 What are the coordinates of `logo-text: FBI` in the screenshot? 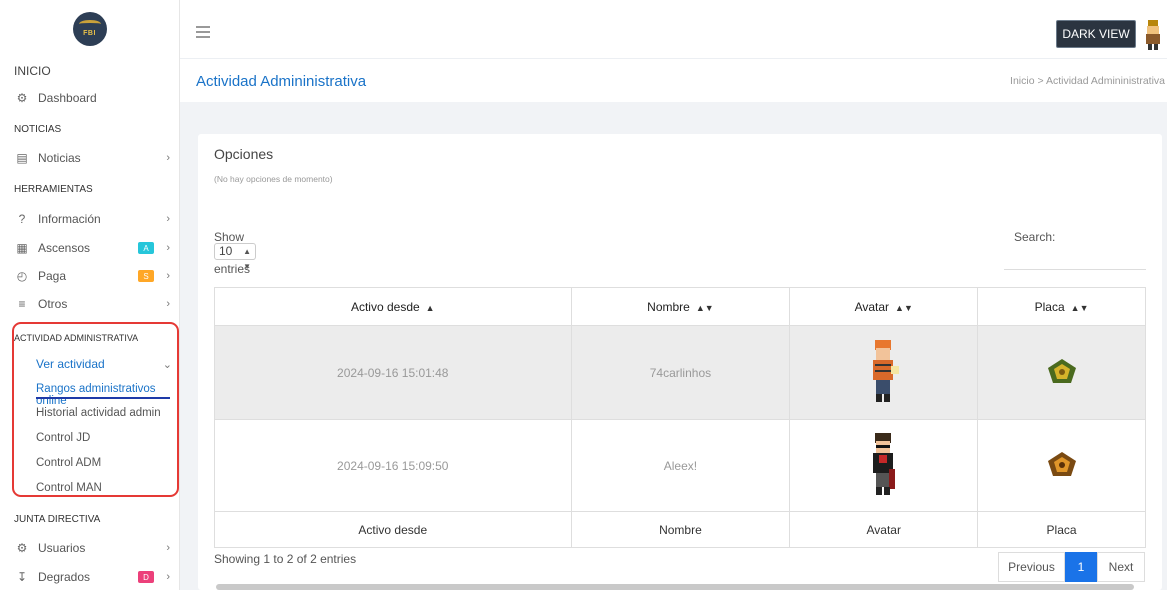 It's located at (89, 33).